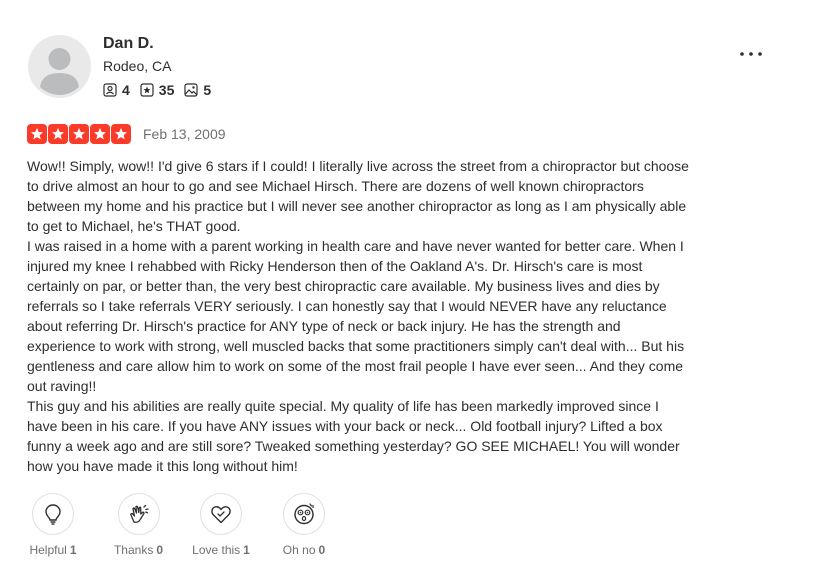 The width and height of the screenshot is (830, 570). I want to click on more-options-button, so click(751, 54).